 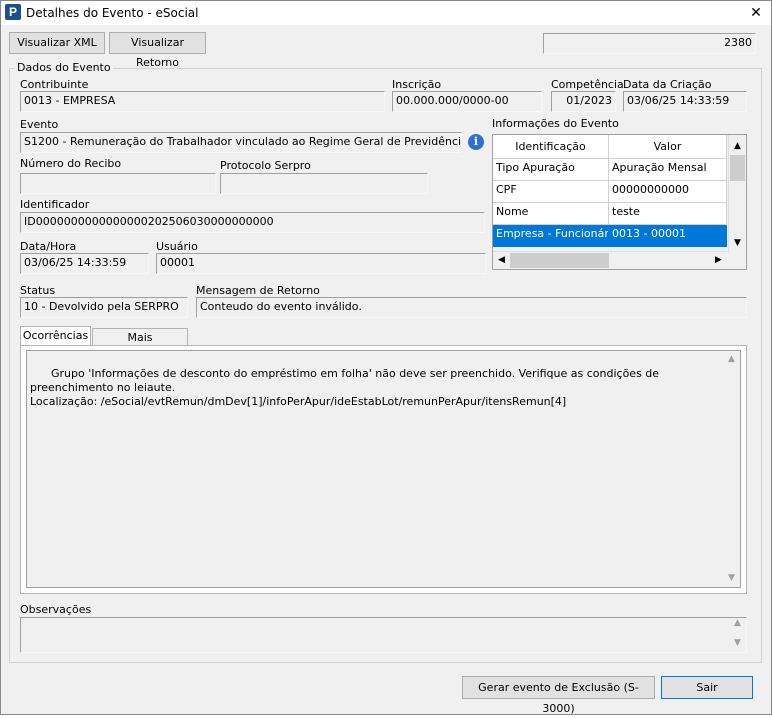 What do you see at coordinates (265, 165) in the screenshot?
I see `protocolo-serpro-label: Protocolo Serpro` at bounding box center [265, 165].